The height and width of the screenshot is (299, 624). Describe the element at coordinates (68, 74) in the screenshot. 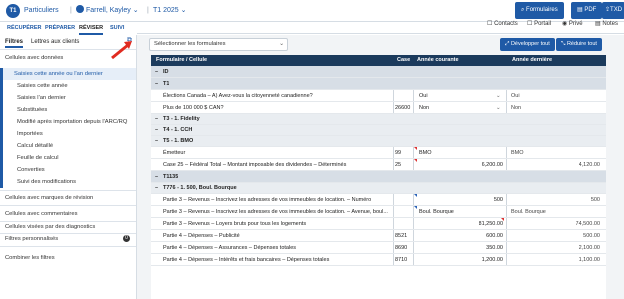

I see `filter-item: Saisies cette année ou l'an dernier` at that location.